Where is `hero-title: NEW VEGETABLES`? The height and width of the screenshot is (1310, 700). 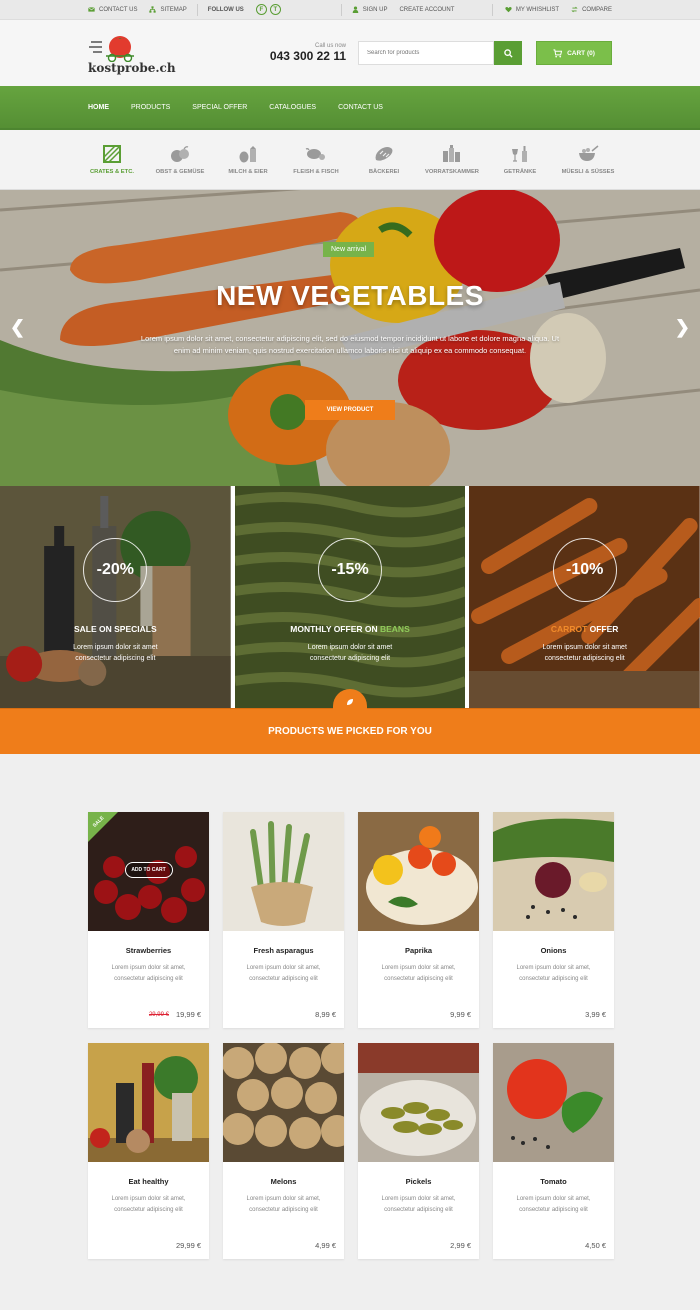 hero-title: NEW VEGETABLES is located at coordinates (350, 295).